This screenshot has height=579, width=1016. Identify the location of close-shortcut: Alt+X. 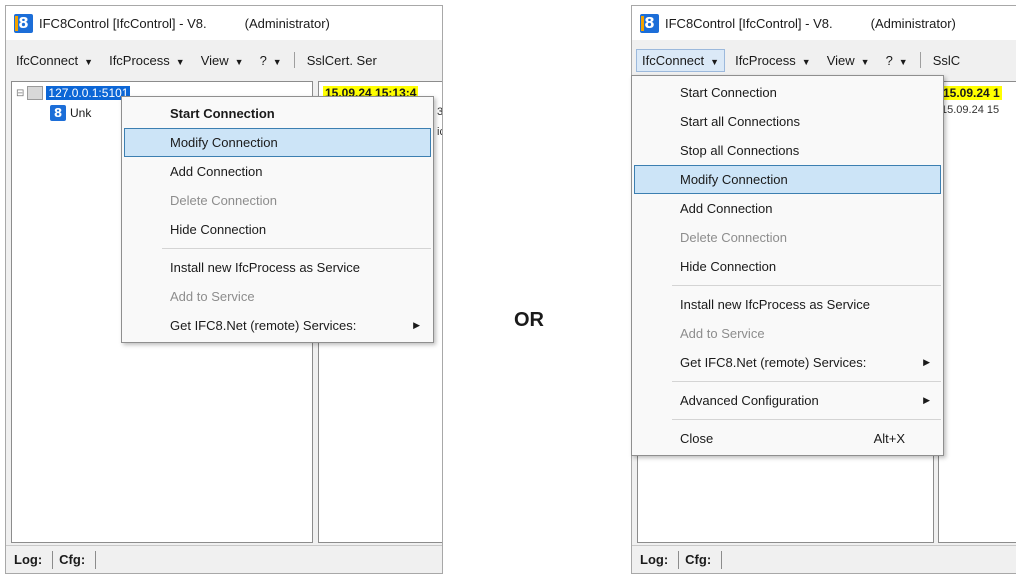
(889, 438).